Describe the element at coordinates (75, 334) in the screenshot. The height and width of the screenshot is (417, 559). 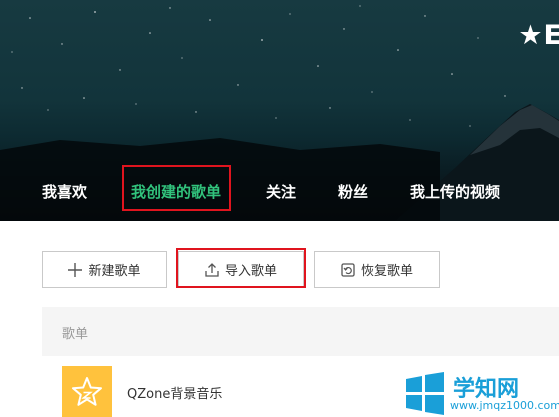
I see `column-header-playlist: 歌单` at that location.